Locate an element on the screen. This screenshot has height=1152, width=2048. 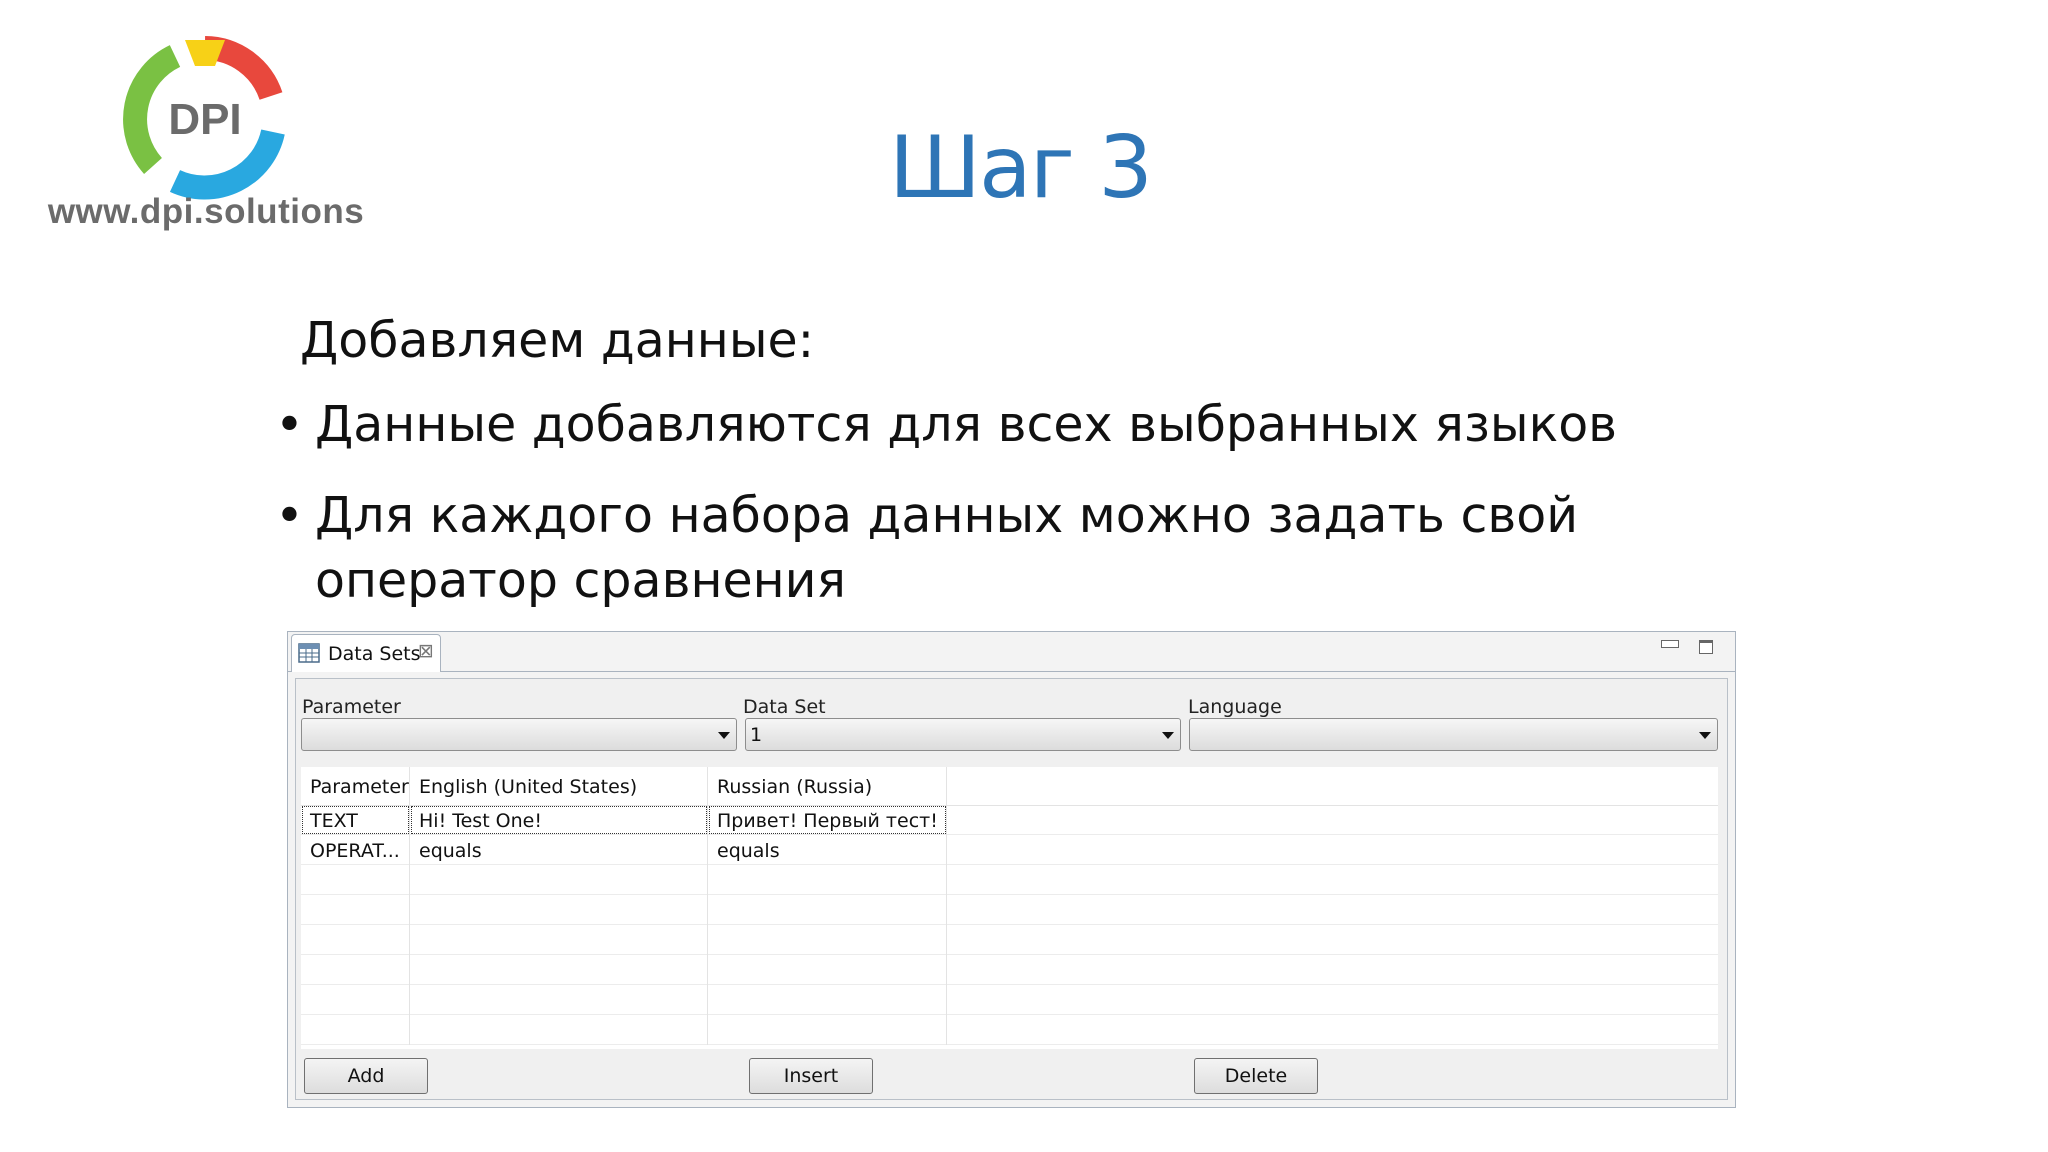
dpi-logo: DPI www.dpi.solutions is located at coordinates (206, 141).